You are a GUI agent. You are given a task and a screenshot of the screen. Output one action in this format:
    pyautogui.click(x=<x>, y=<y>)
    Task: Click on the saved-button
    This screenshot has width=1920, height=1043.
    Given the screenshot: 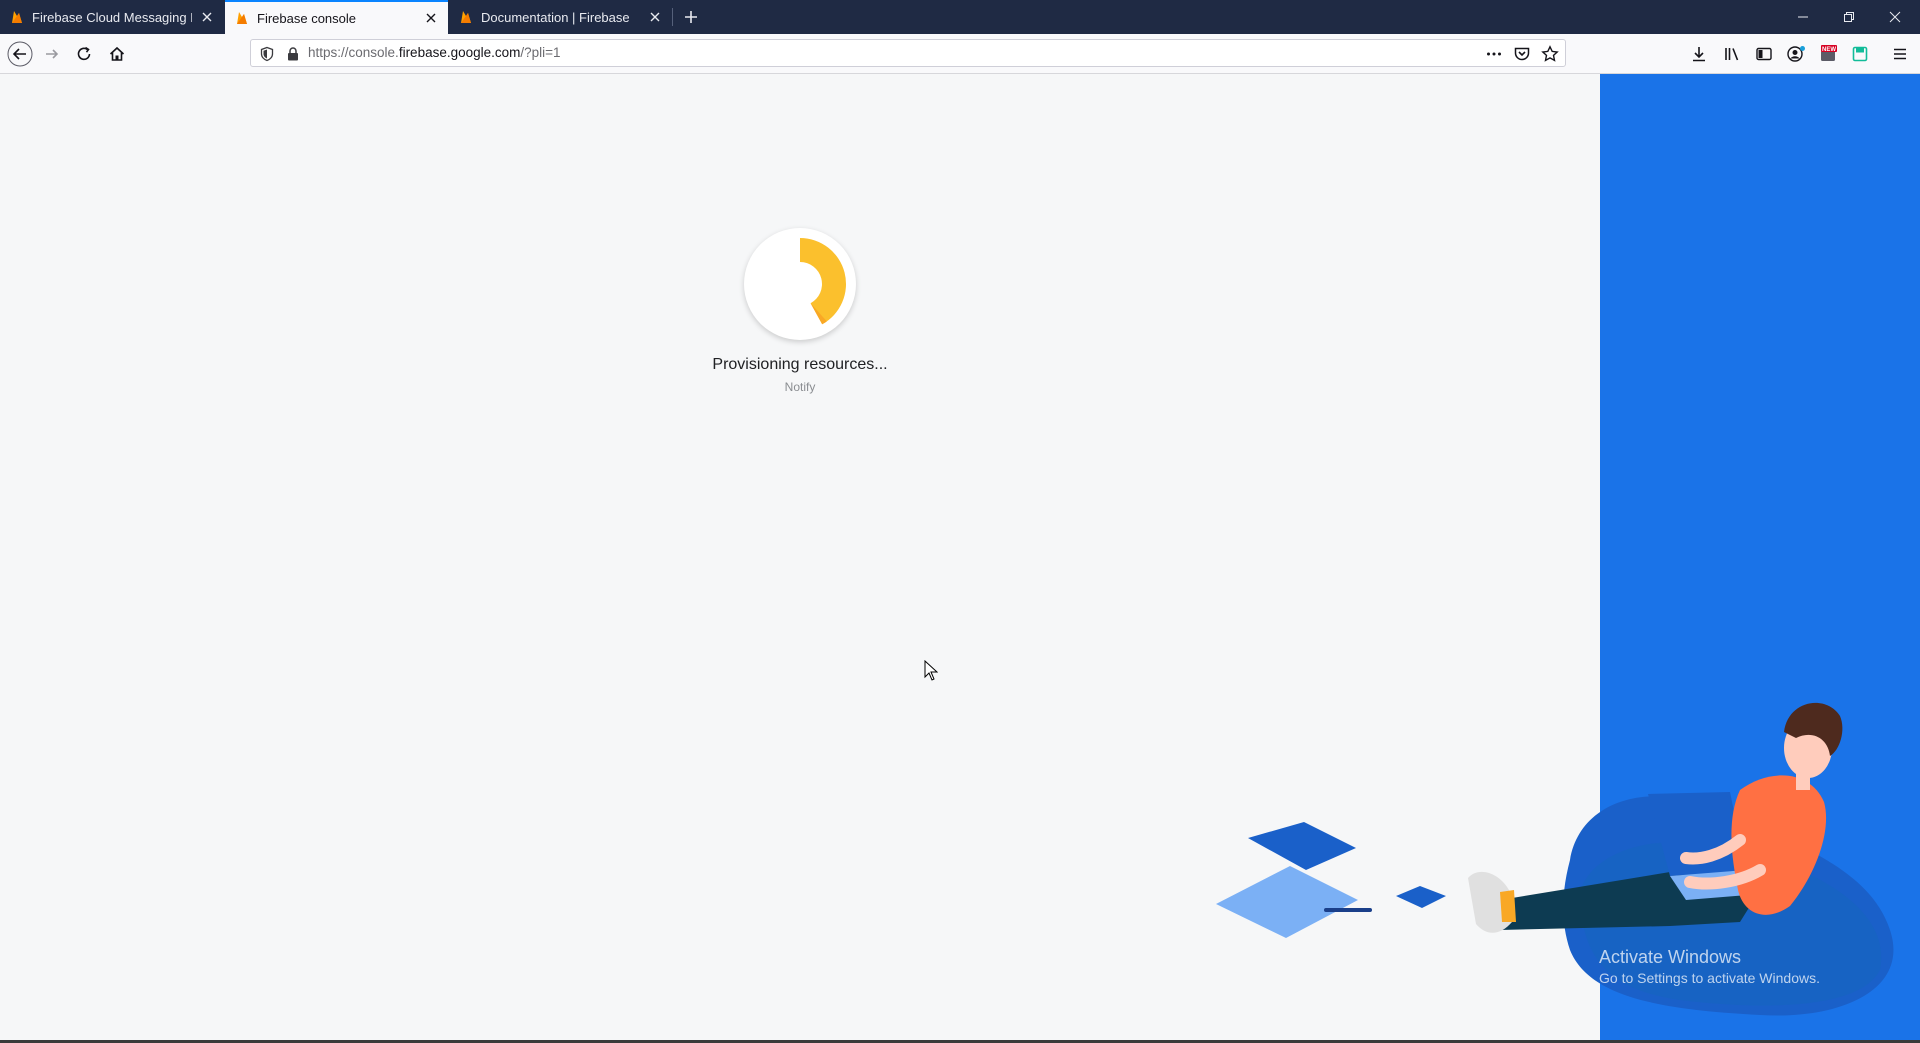 What is the action you would take?
    pyautogui.click(x=1860, y=54)
    